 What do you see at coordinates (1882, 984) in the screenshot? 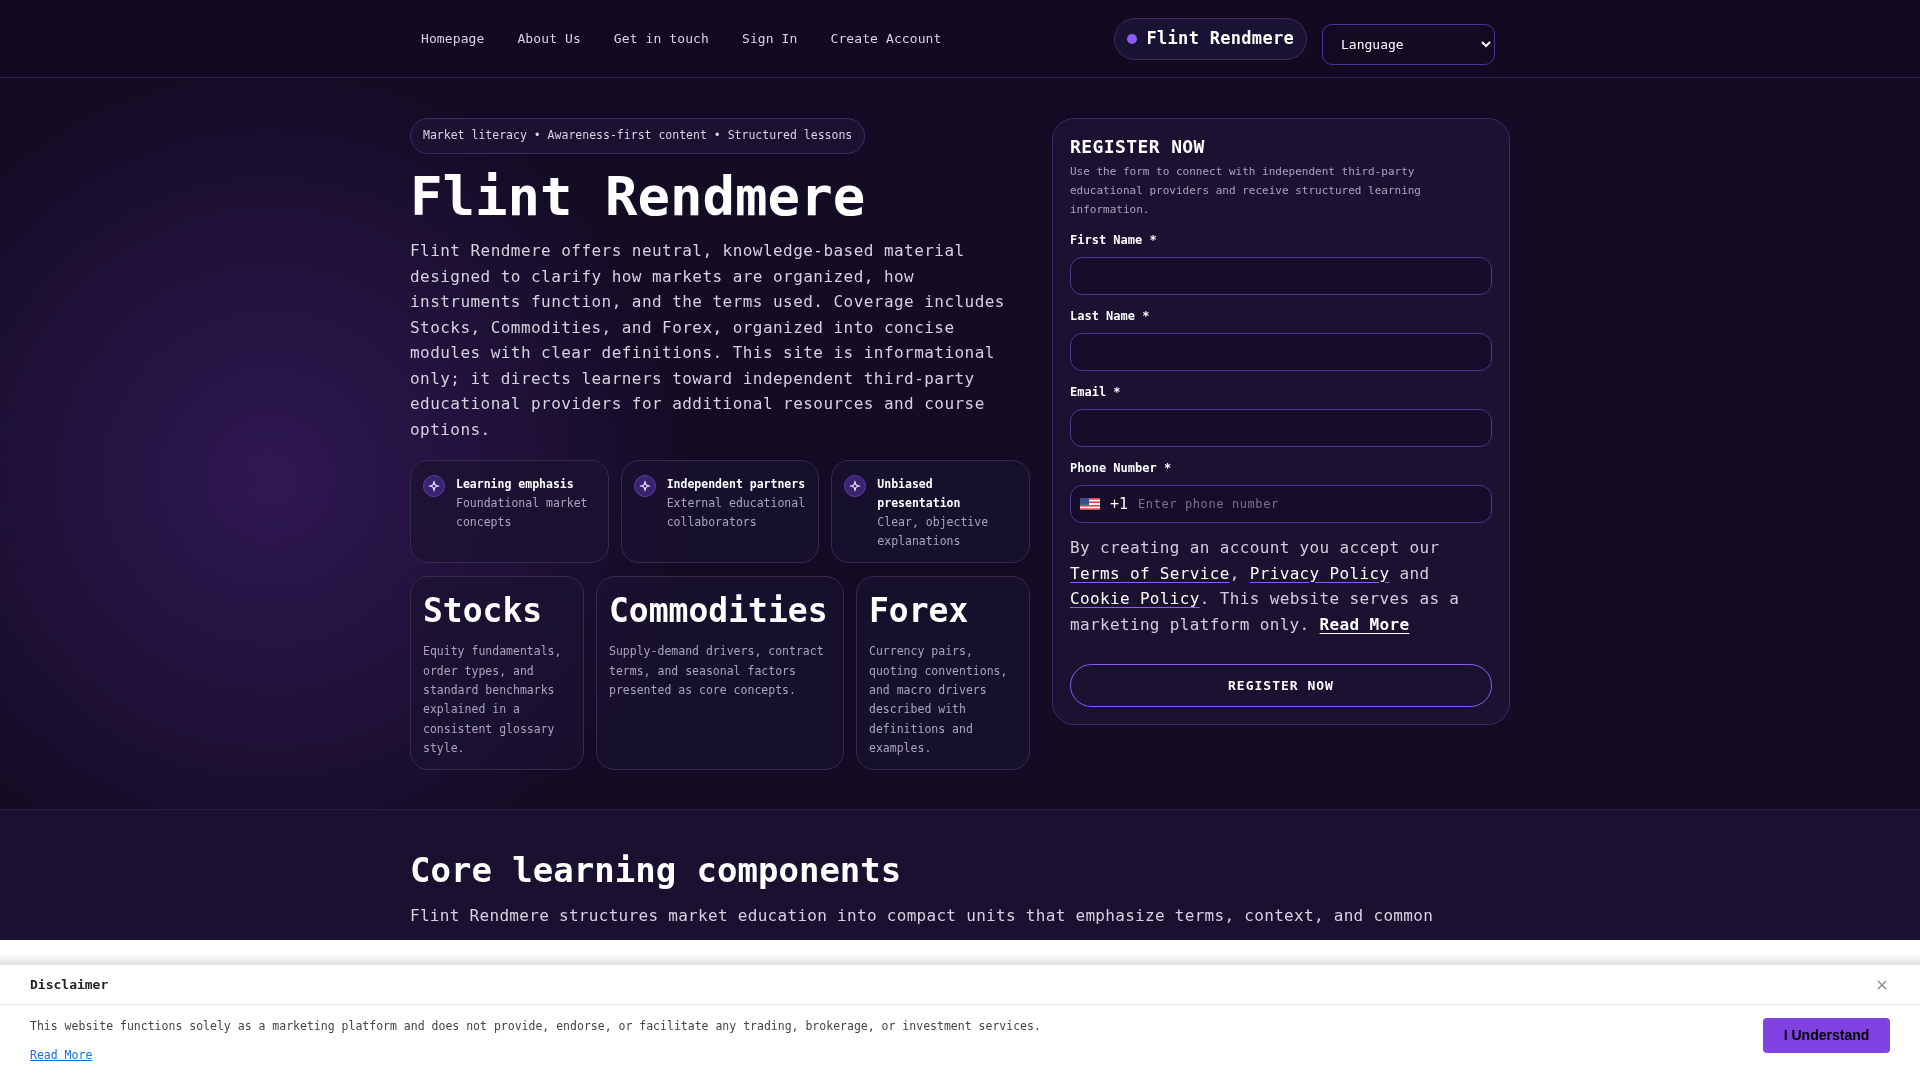
I see `close-icon` at bounding box center [1882, 984].